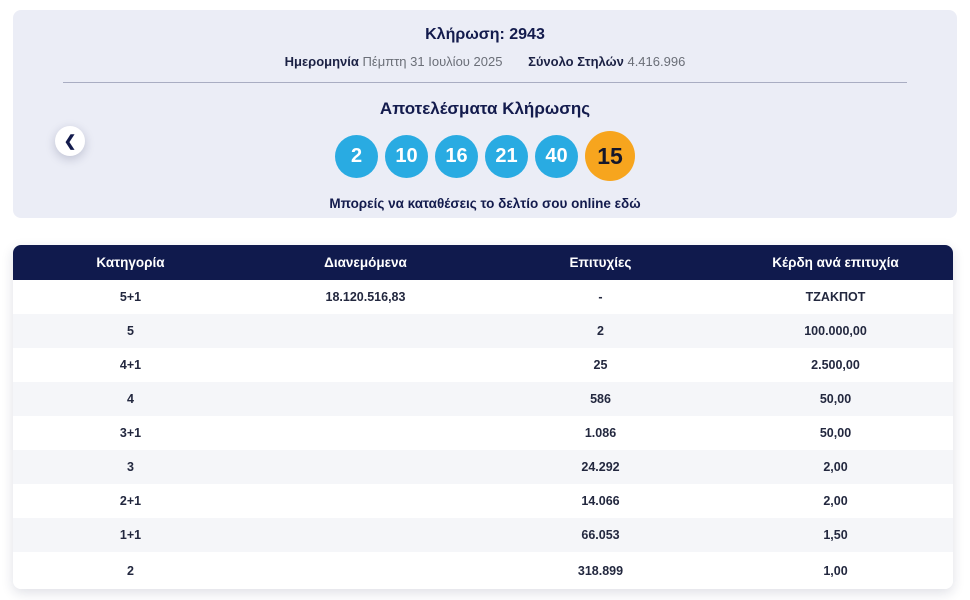  I want to click on column-header-winners: Επιτυχίες, so click(600, 262).